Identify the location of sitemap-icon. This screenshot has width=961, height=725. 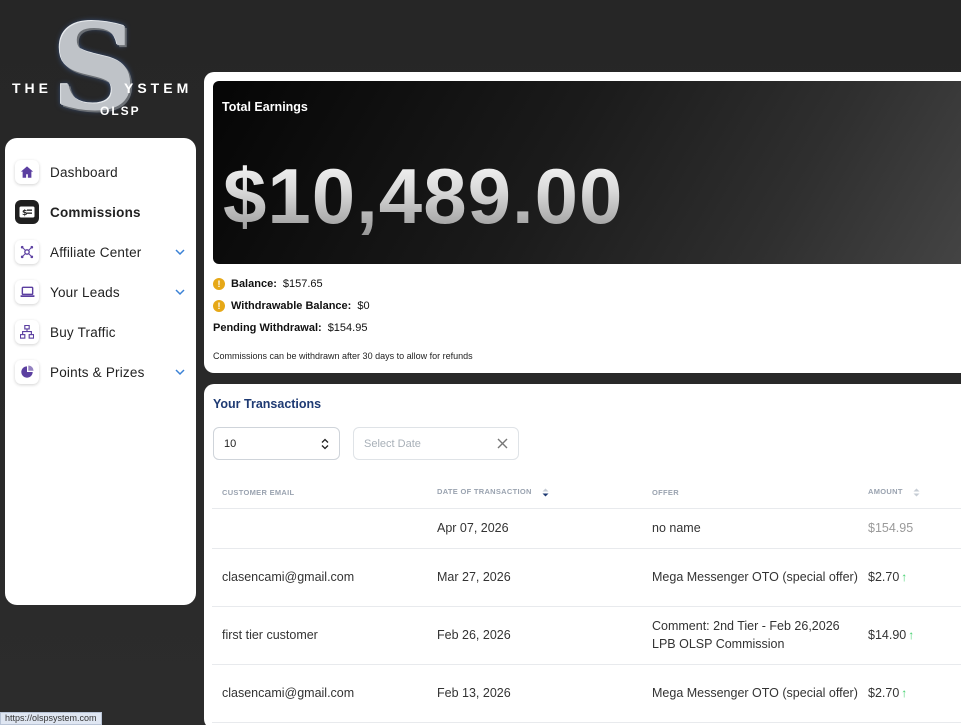
(27, 332).